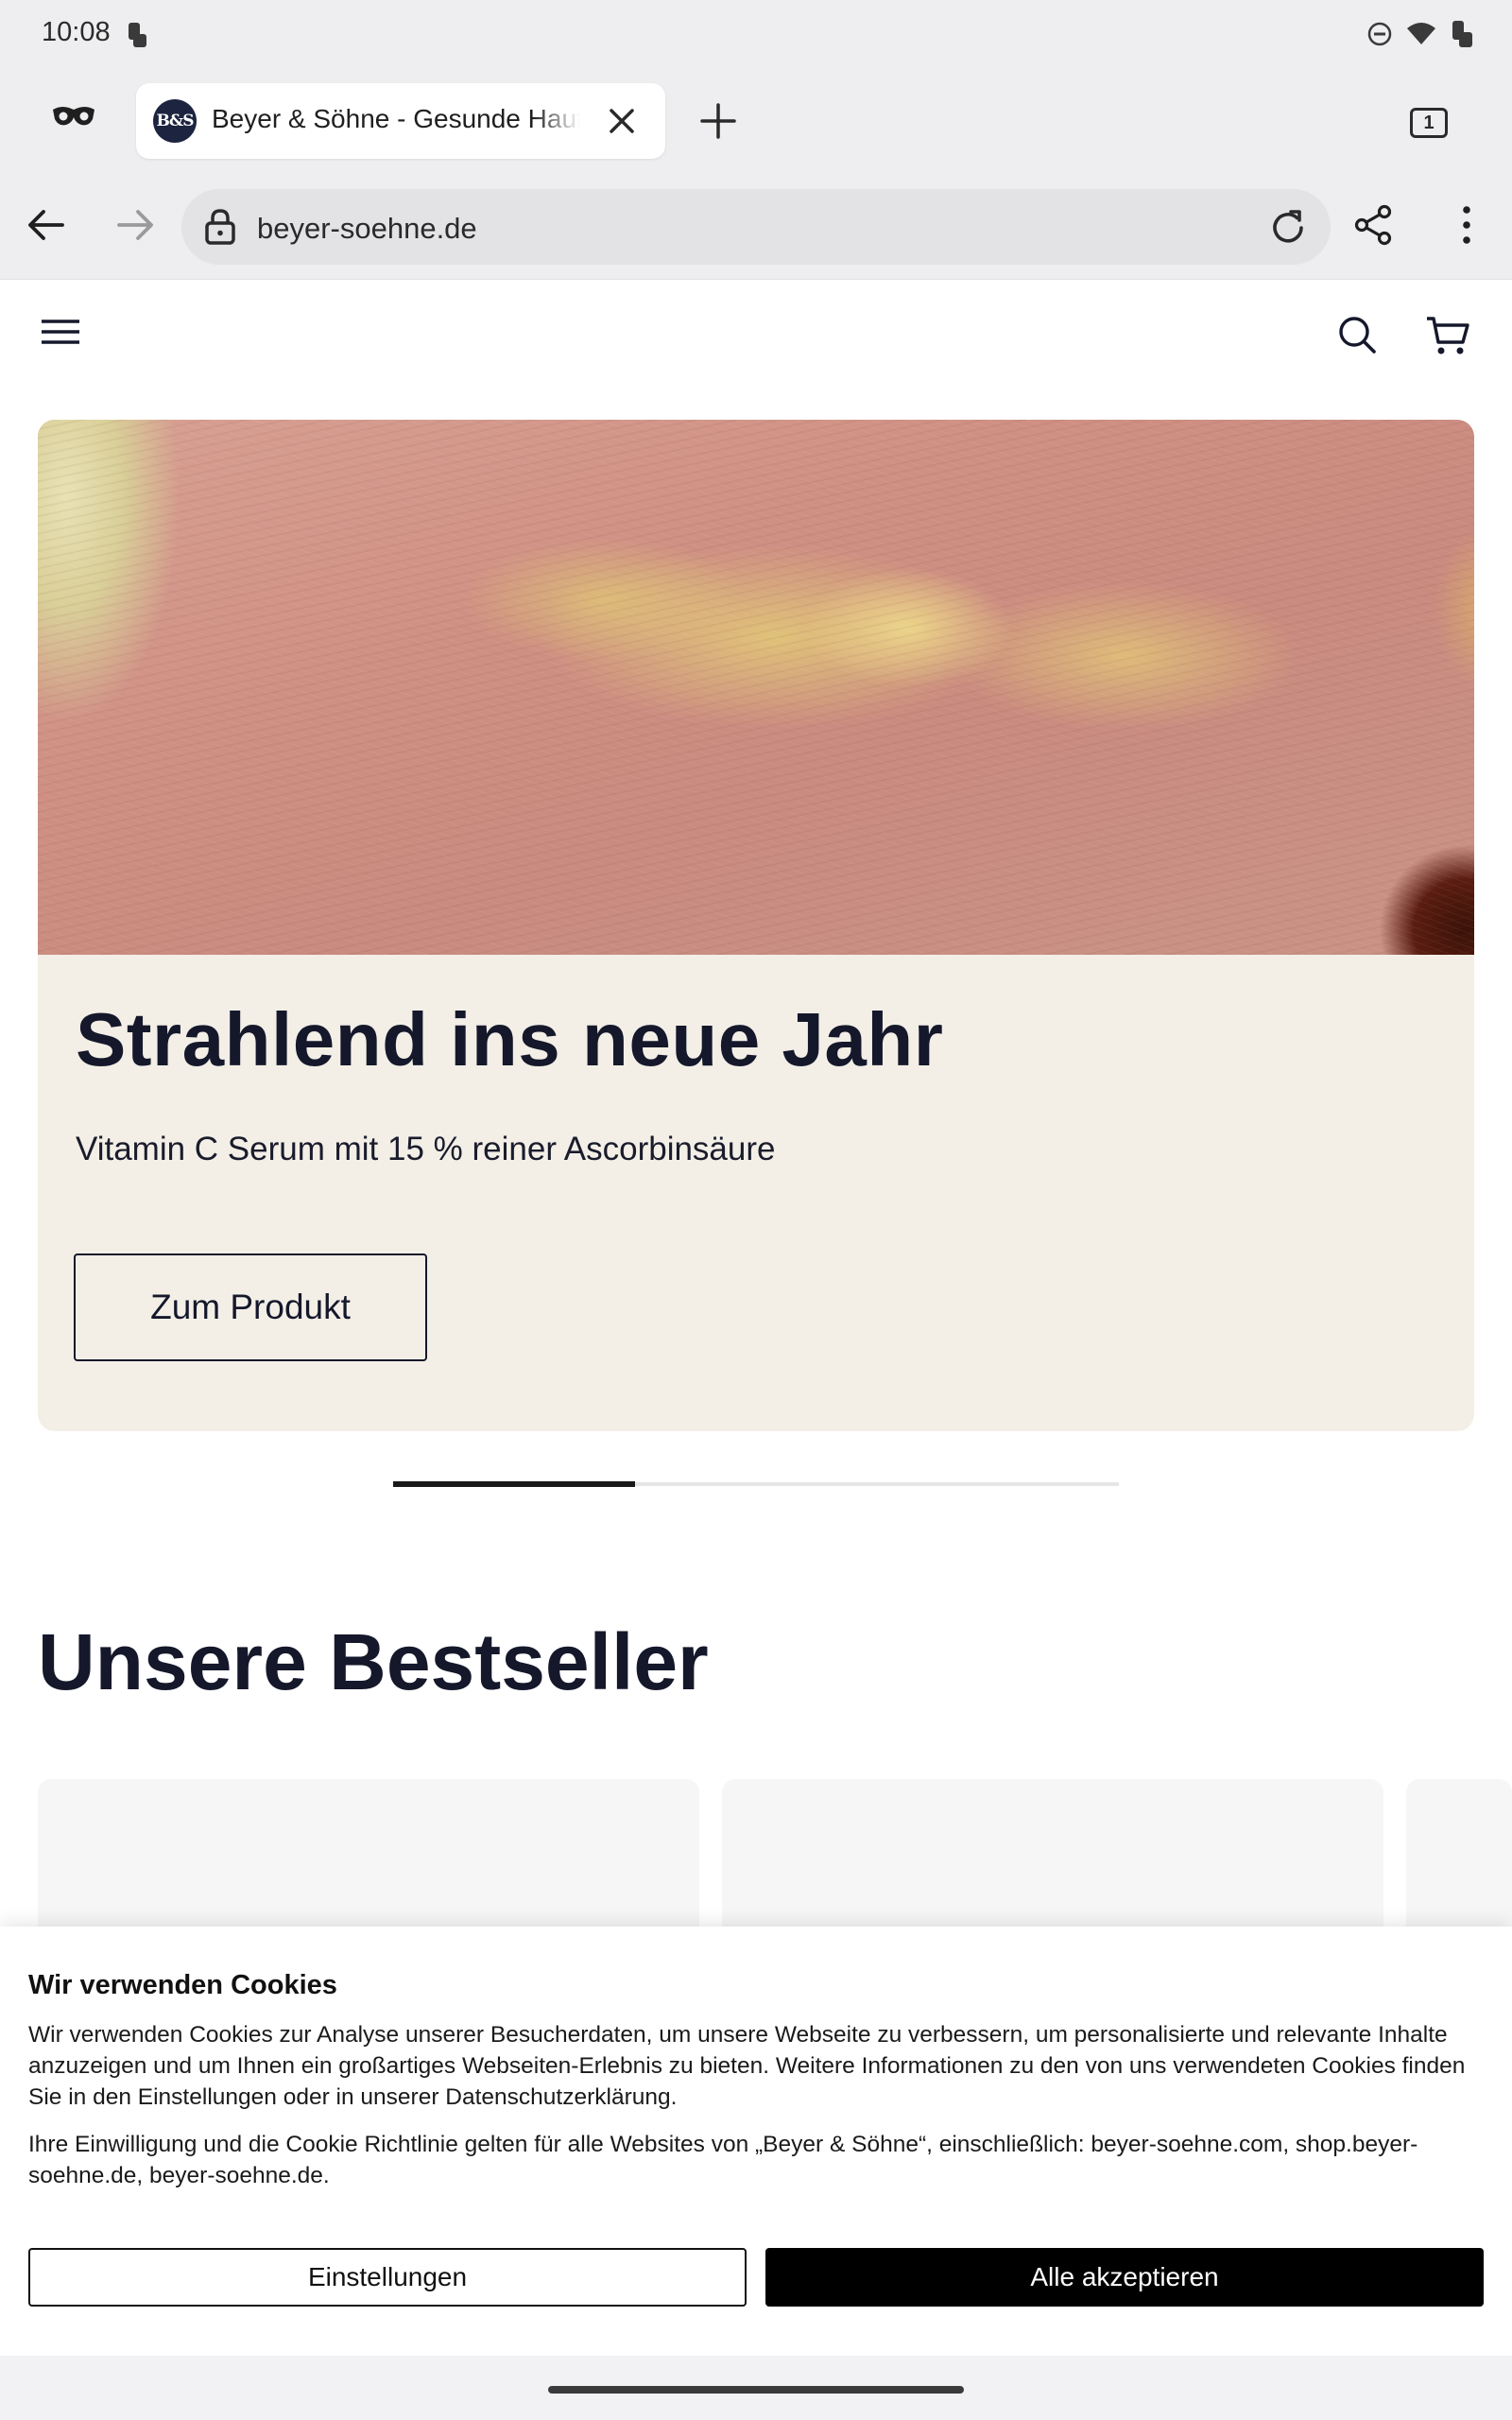  What do you see at coordinates (73, 116) in the screenshot?
I see `incognito-icon` at bounding box center [73, 116].